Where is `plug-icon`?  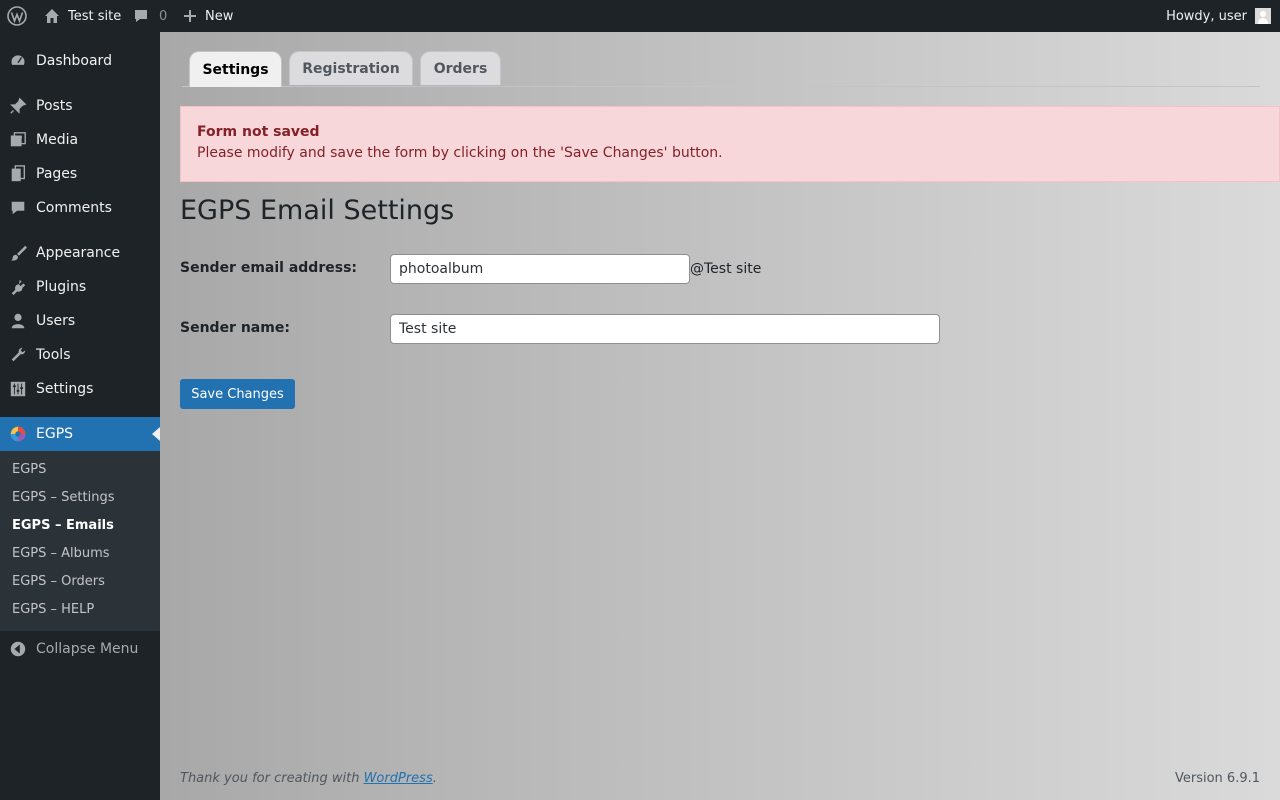 plug-icon is located at coordinates (18, 287).